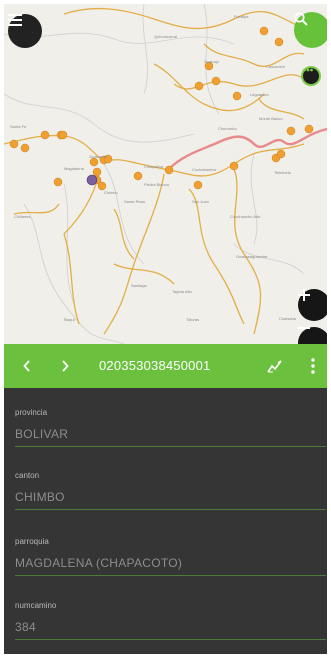 This screenshot has height=657, width=331. I want to click on map-label: Totoras, so click(193, 319).